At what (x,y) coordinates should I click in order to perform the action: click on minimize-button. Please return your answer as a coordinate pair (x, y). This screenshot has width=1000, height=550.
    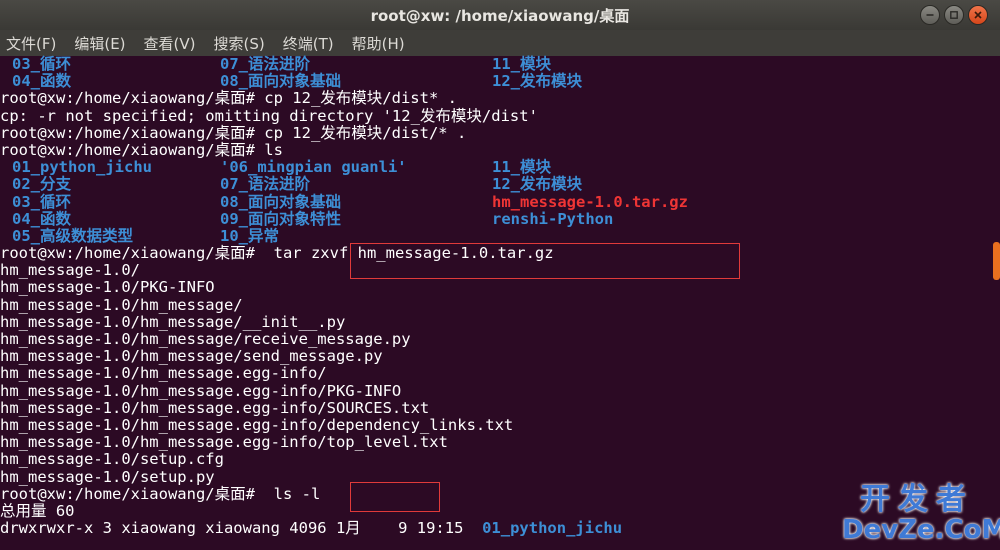
    Looking at the image, I should click on (930, 15).